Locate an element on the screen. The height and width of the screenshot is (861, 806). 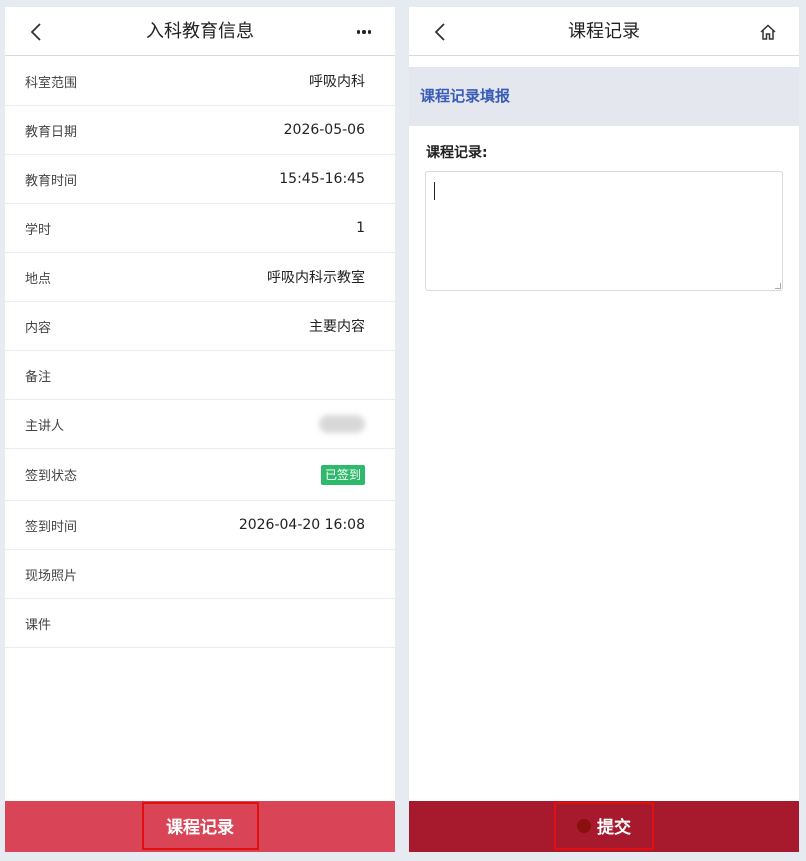
row-value: 呼吸内科示教室 is located at coordinates (316, 278).